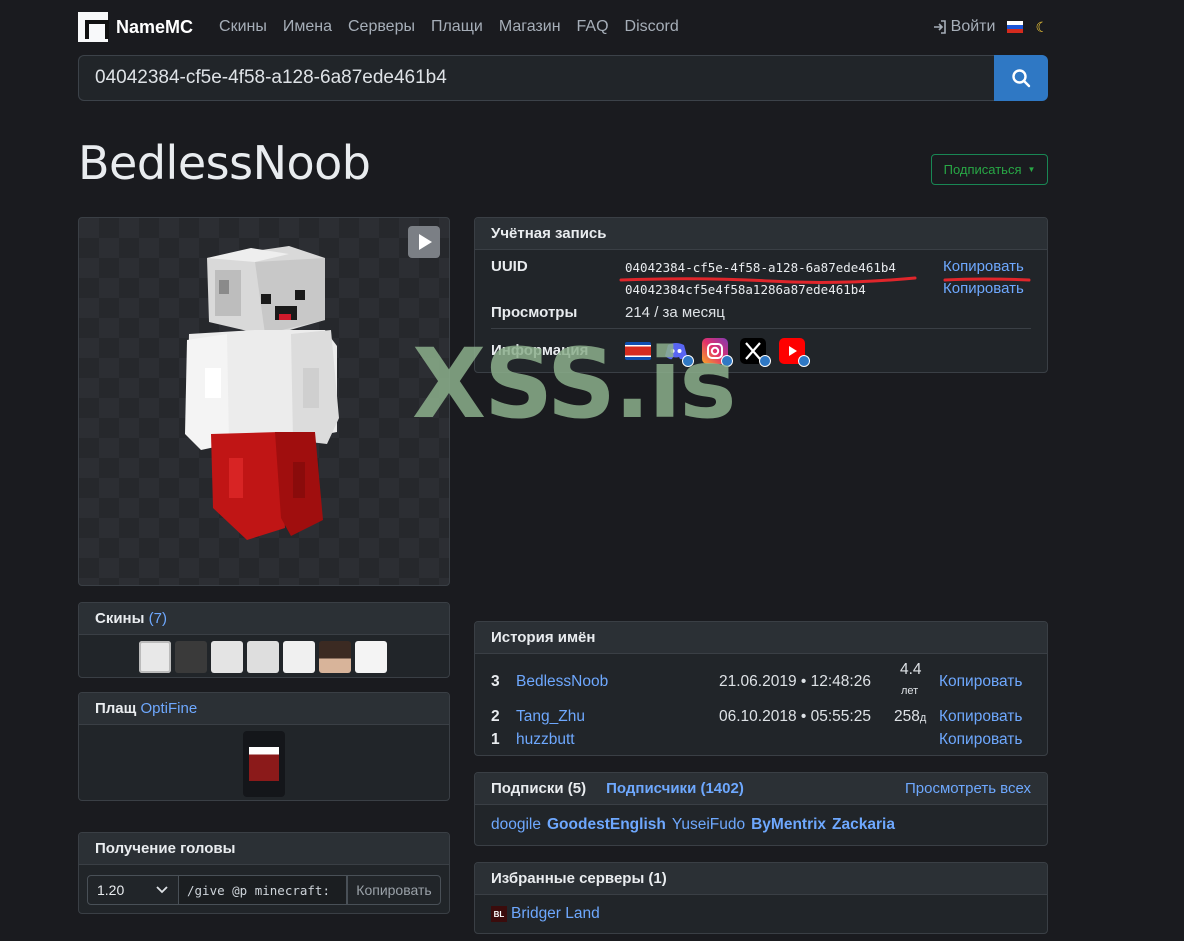  What do you see at coordinates (116, 708) in the screenshot?
I see `cape-title: Плащ` at bounding box center [116, 708].